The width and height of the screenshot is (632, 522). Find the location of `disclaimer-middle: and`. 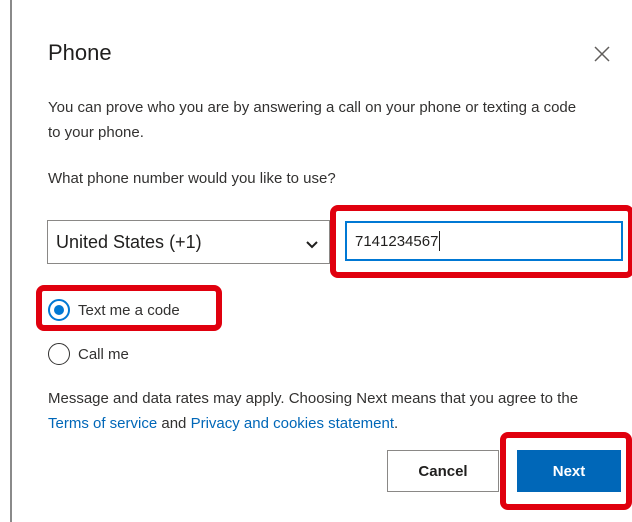

disclaimer-middle: and is located at coordinates (174, 423).